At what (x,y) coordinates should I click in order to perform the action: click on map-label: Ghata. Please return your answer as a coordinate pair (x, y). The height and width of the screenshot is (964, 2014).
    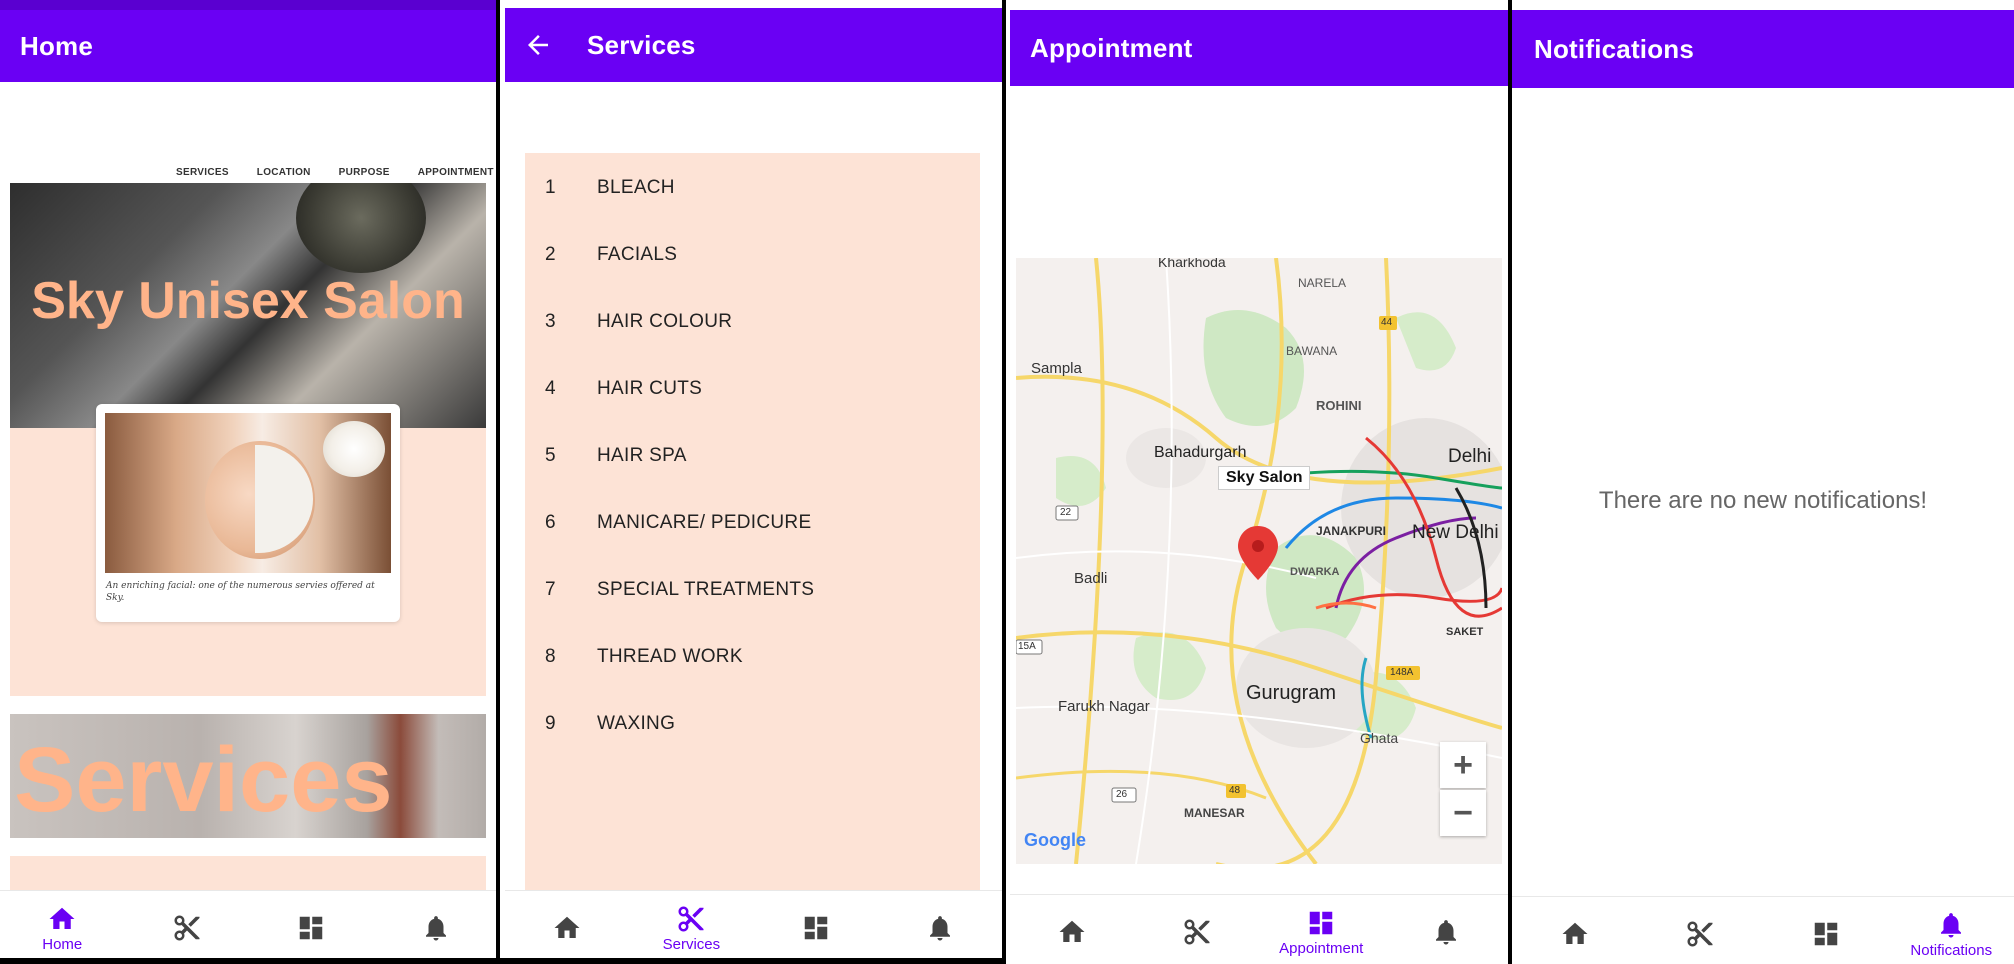
    Looking at the image, I should click on (1379, 738).